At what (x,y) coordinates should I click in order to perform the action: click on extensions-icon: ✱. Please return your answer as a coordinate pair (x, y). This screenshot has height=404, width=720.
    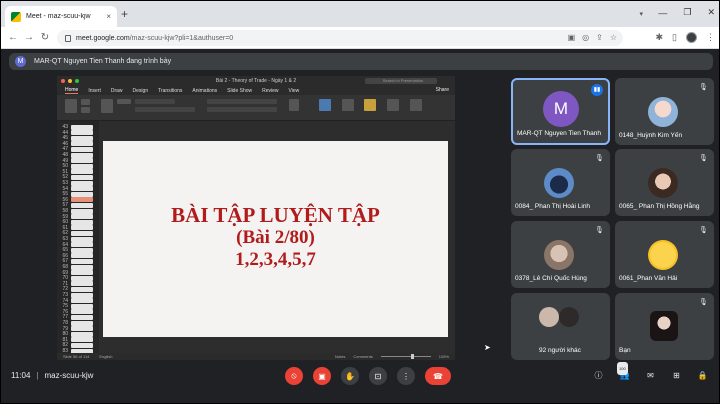
    Looking at the image, I should click on (660, 37).